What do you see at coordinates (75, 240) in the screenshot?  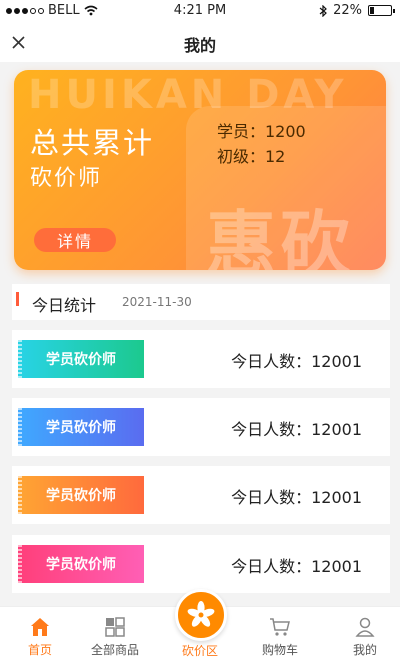 I see `detail-button: 详情` at bounding box center [75, 240].